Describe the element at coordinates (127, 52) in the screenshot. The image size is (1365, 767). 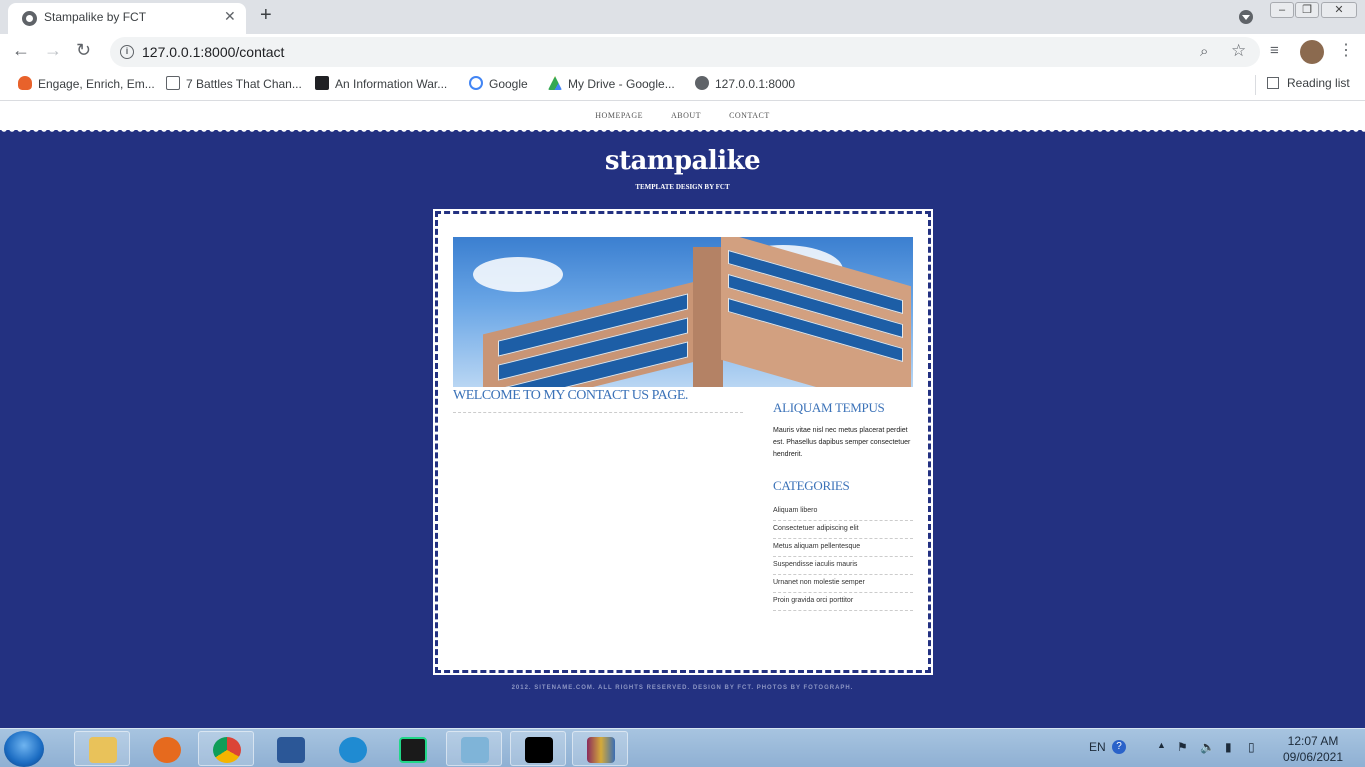
I see `info-icon: i` at that location.